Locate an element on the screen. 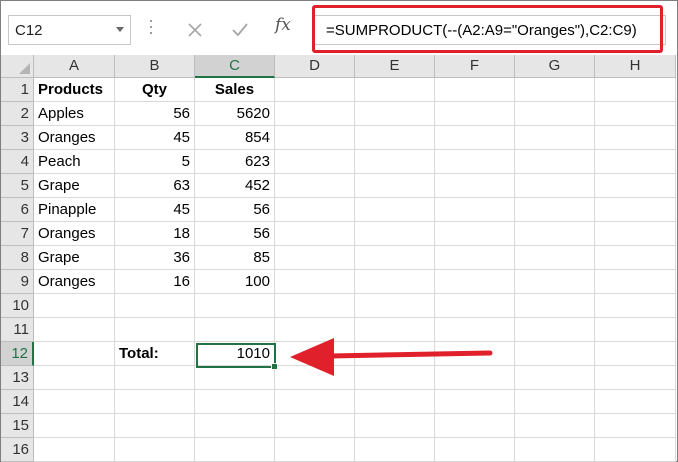  cell-d9 is located at coordinates (315, 282).